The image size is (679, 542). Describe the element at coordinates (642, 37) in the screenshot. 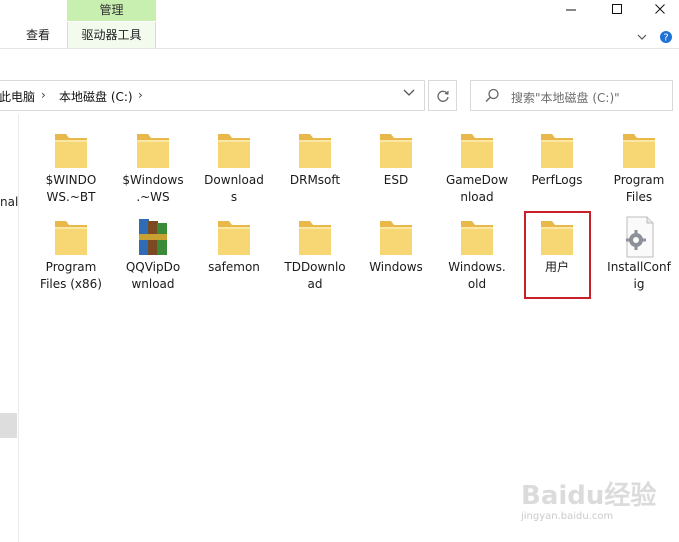

I see `ribbon-collapse-chevron-icon` at that location.